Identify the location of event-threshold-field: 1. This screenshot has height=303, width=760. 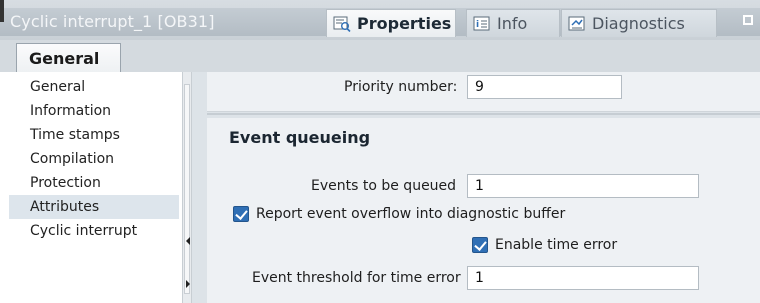
(583, 278).